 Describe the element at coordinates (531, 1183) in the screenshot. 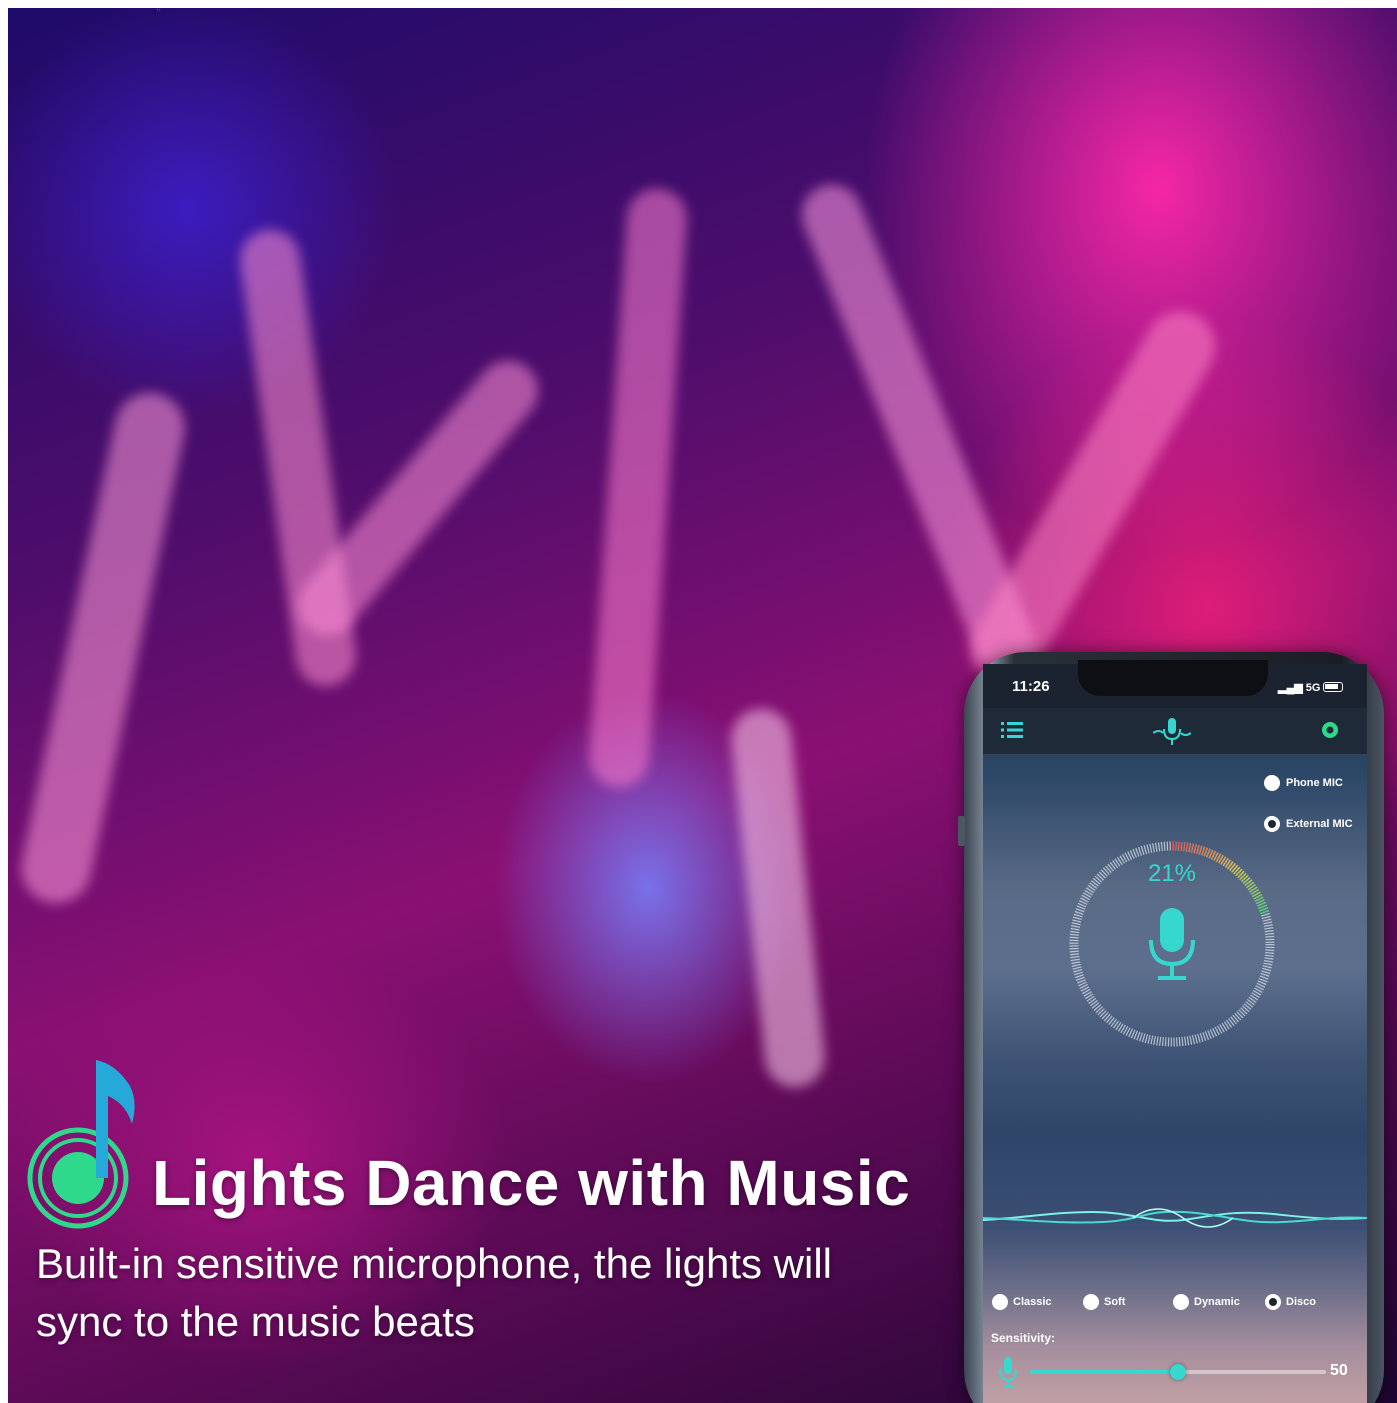

I see `headline: Lights Dance with Music` at that location.